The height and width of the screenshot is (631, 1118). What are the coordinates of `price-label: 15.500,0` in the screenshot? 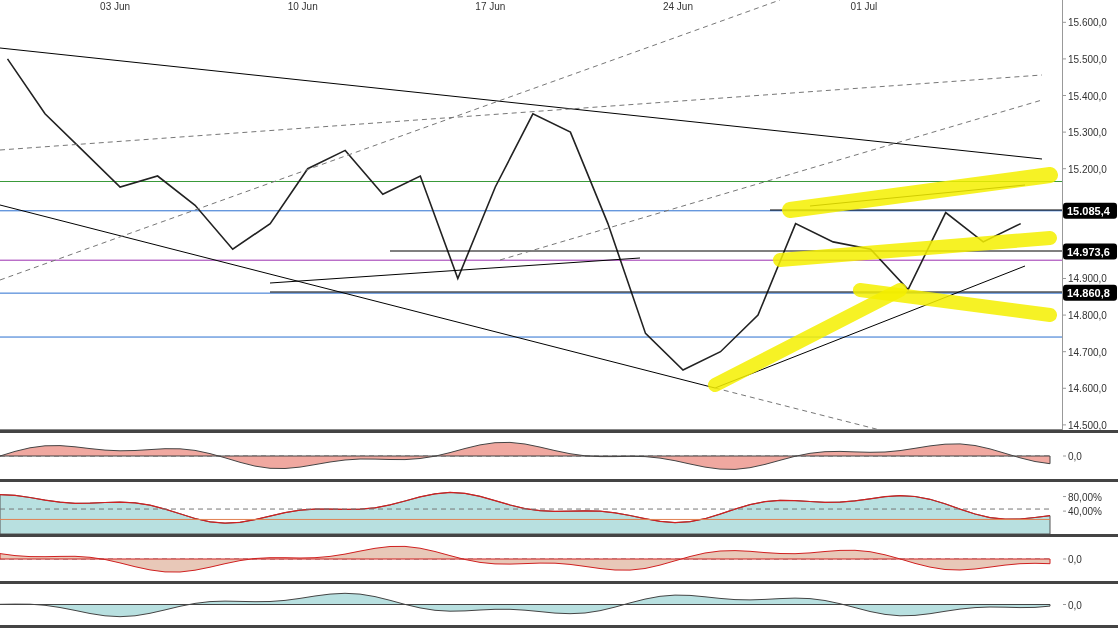 It's located at (1087, 59).